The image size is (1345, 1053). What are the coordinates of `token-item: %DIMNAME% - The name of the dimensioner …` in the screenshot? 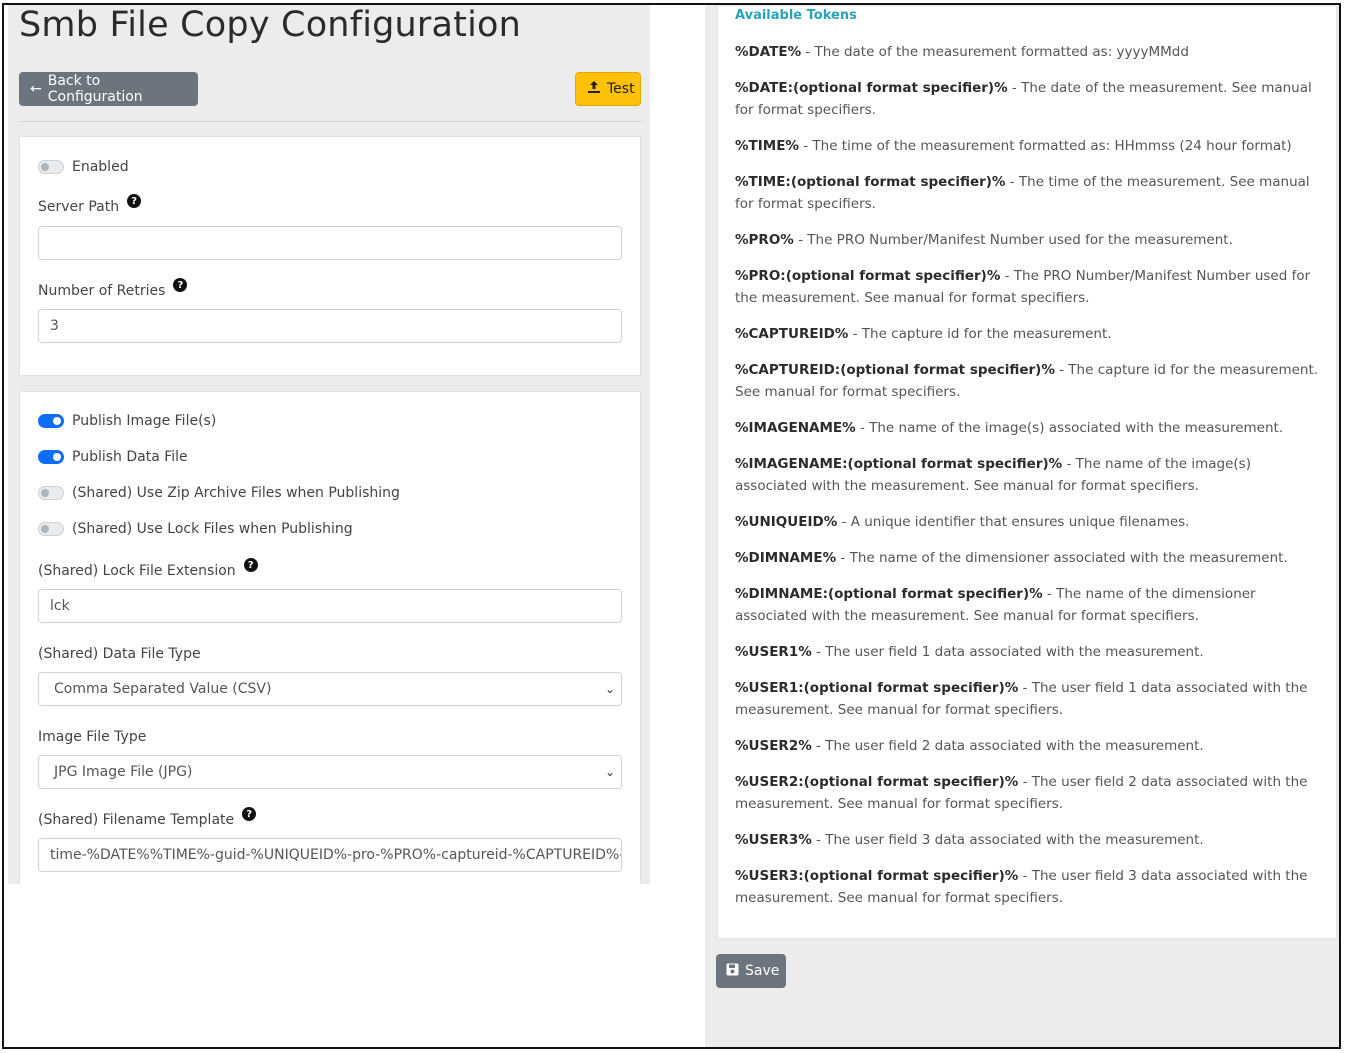 It's located at (1027, 558).